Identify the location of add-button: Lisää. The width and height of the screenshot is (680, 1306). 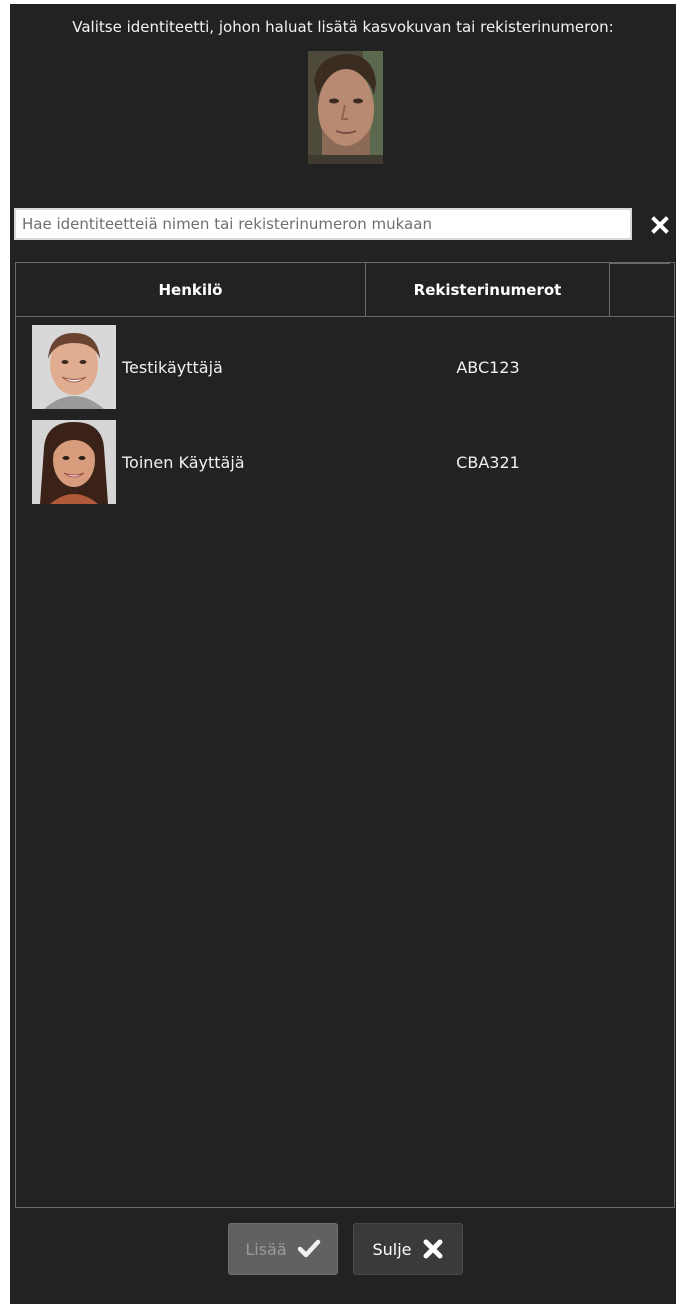
(283, 1249).